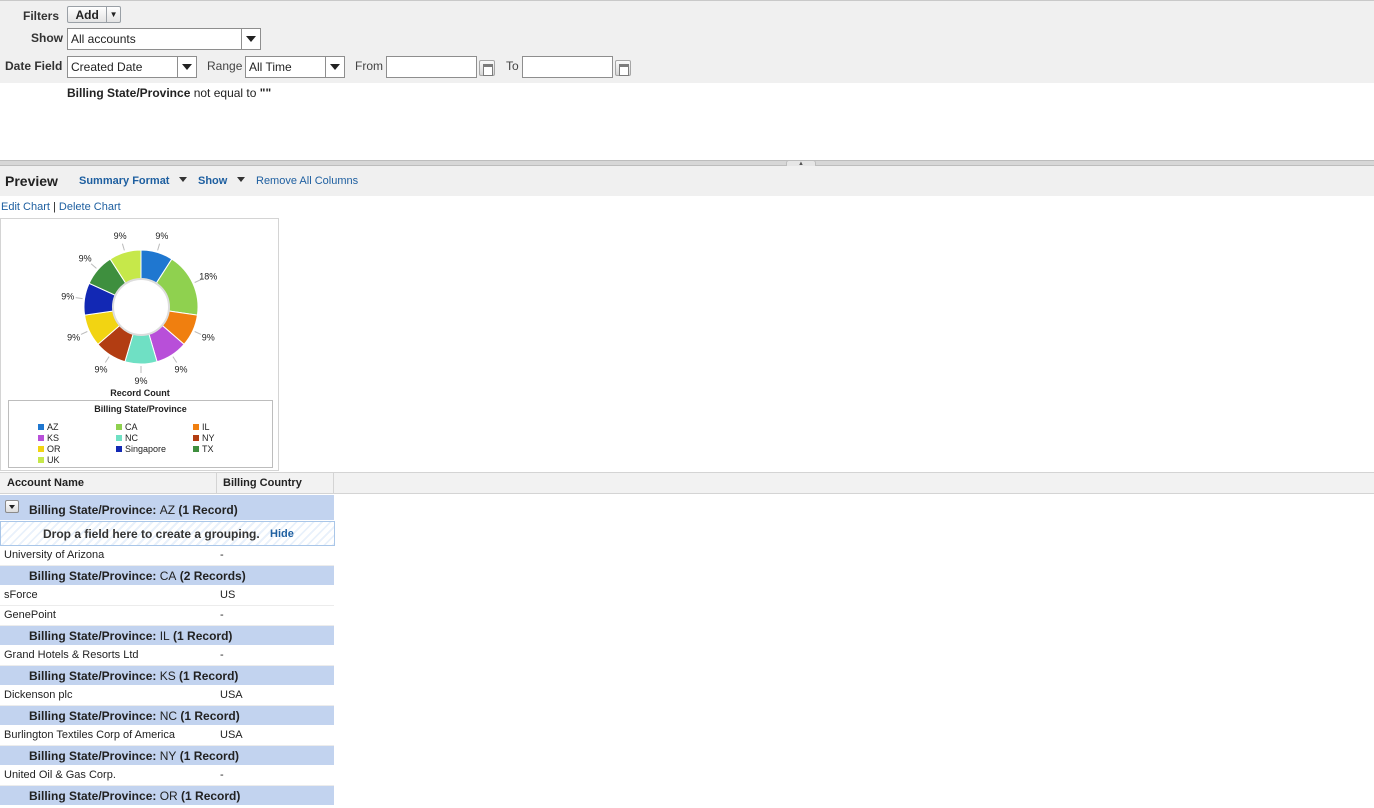 Image resolution: width=1374 pixels, height=808 pixels. What do you see at coordinates (140, 409) in the screenshot?
I see `legend-title: Billing State/Province` at bounding box center [140, 409].